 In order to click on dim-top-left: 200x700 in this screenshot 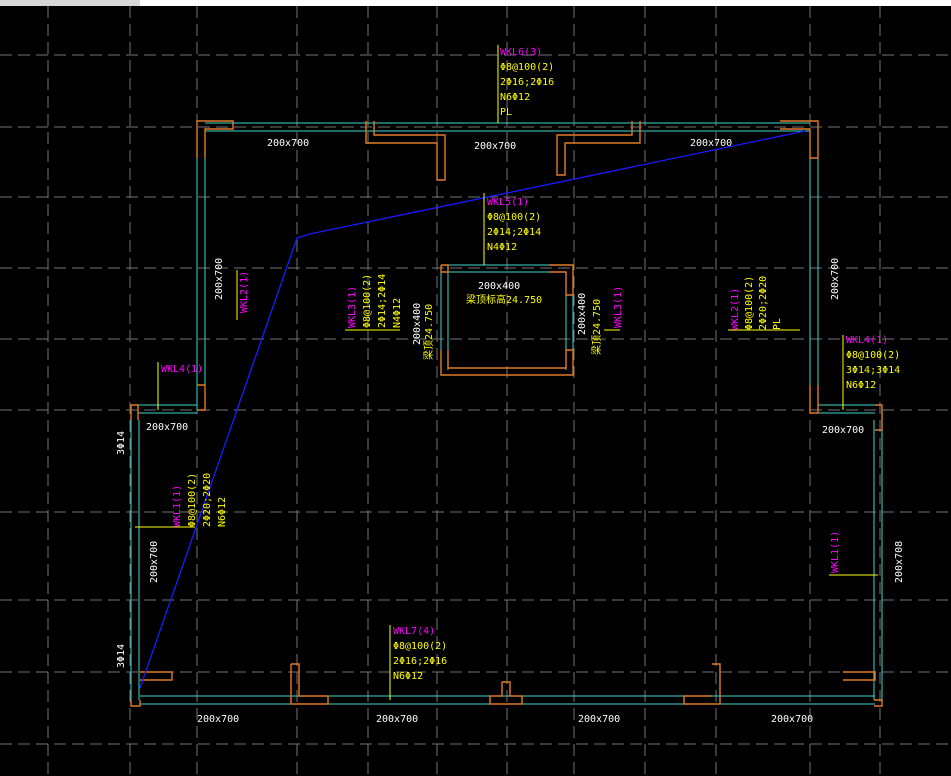, I will do `click(288, 143)`.